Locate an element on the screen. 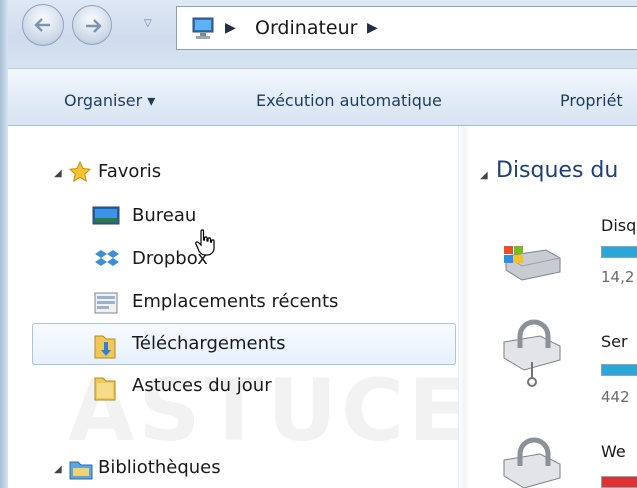 This screenshot has width=637, height=488. sidebar-item-downloads: Téléchargements is located at coordinates (233, 345).